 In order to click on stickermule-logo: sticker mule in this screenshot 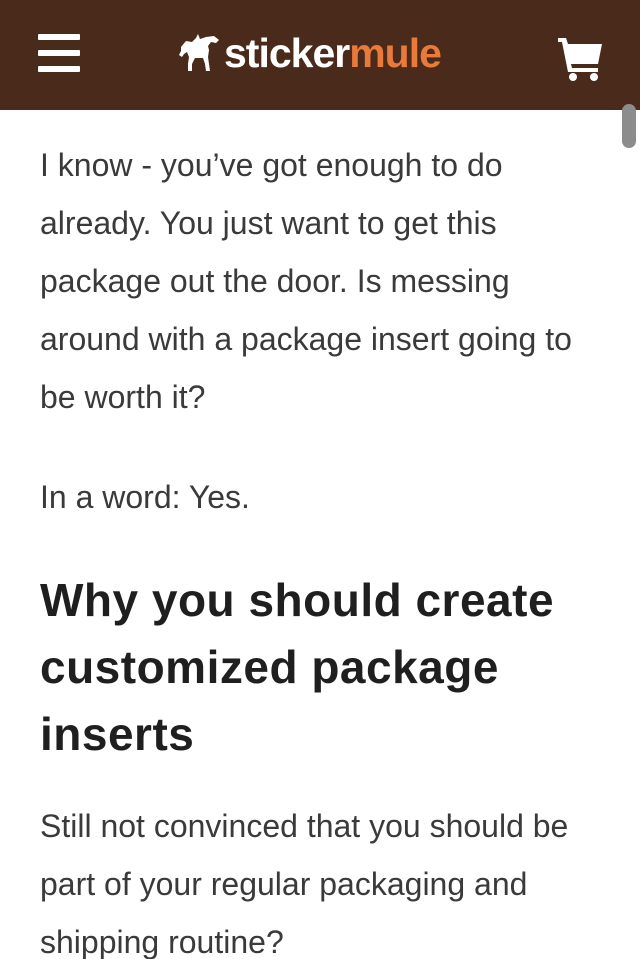, I will do `click(323, 53)`.